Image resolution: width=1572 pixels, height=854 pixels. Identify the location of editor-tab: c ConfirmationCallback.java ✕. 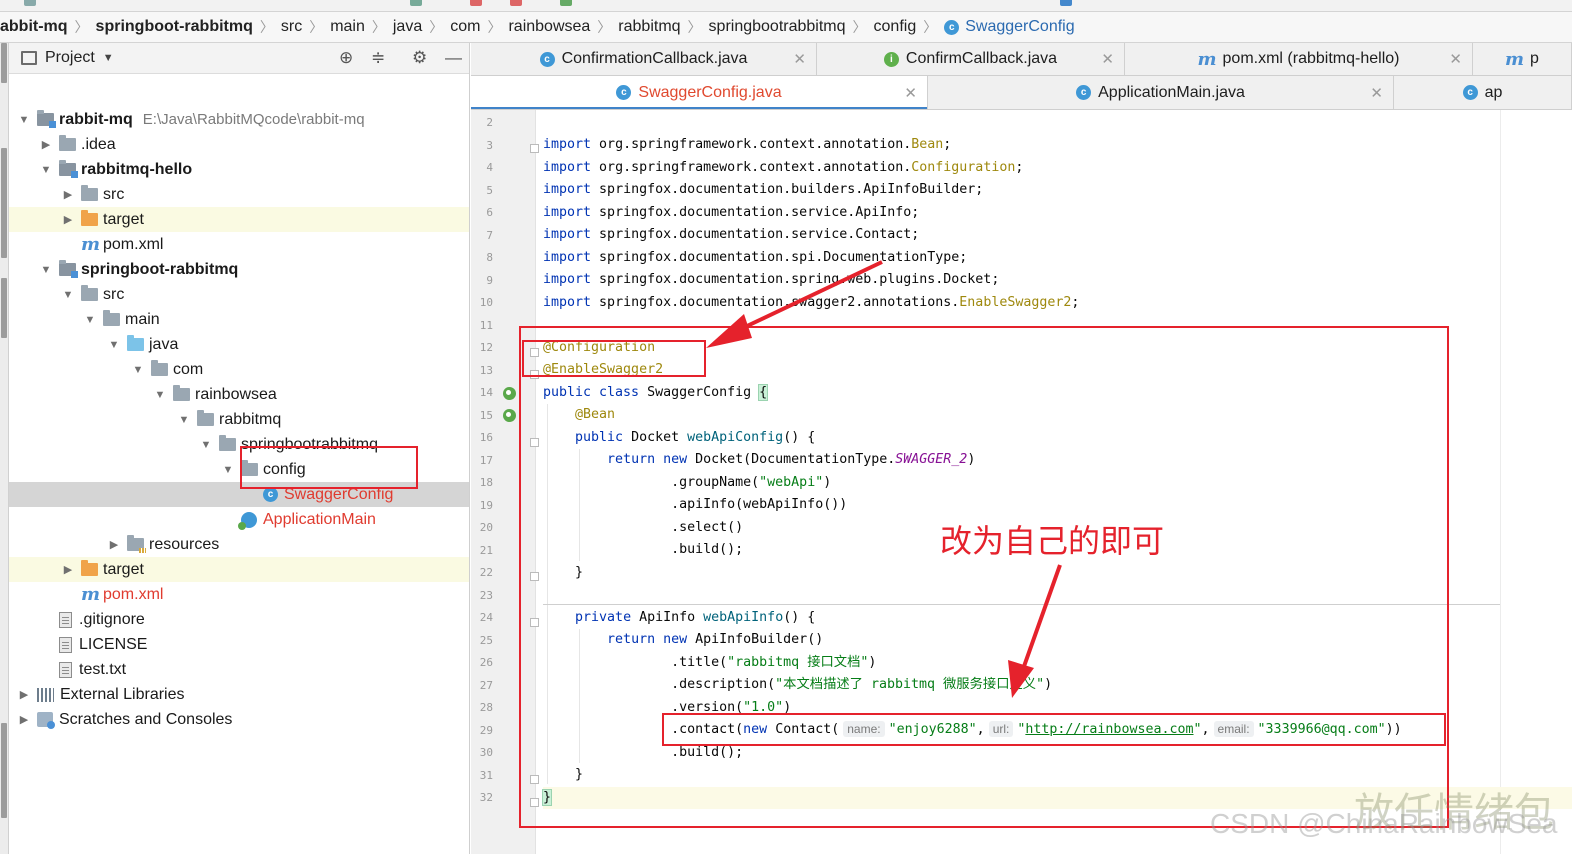
(644, 59).